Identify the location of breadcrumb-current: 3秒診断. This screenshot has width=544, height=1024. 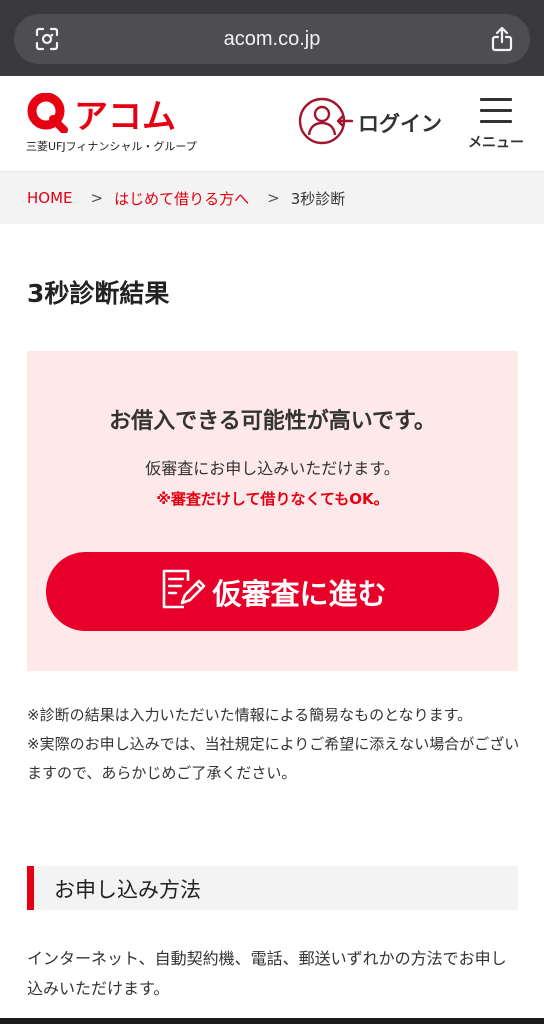
(318, 198).